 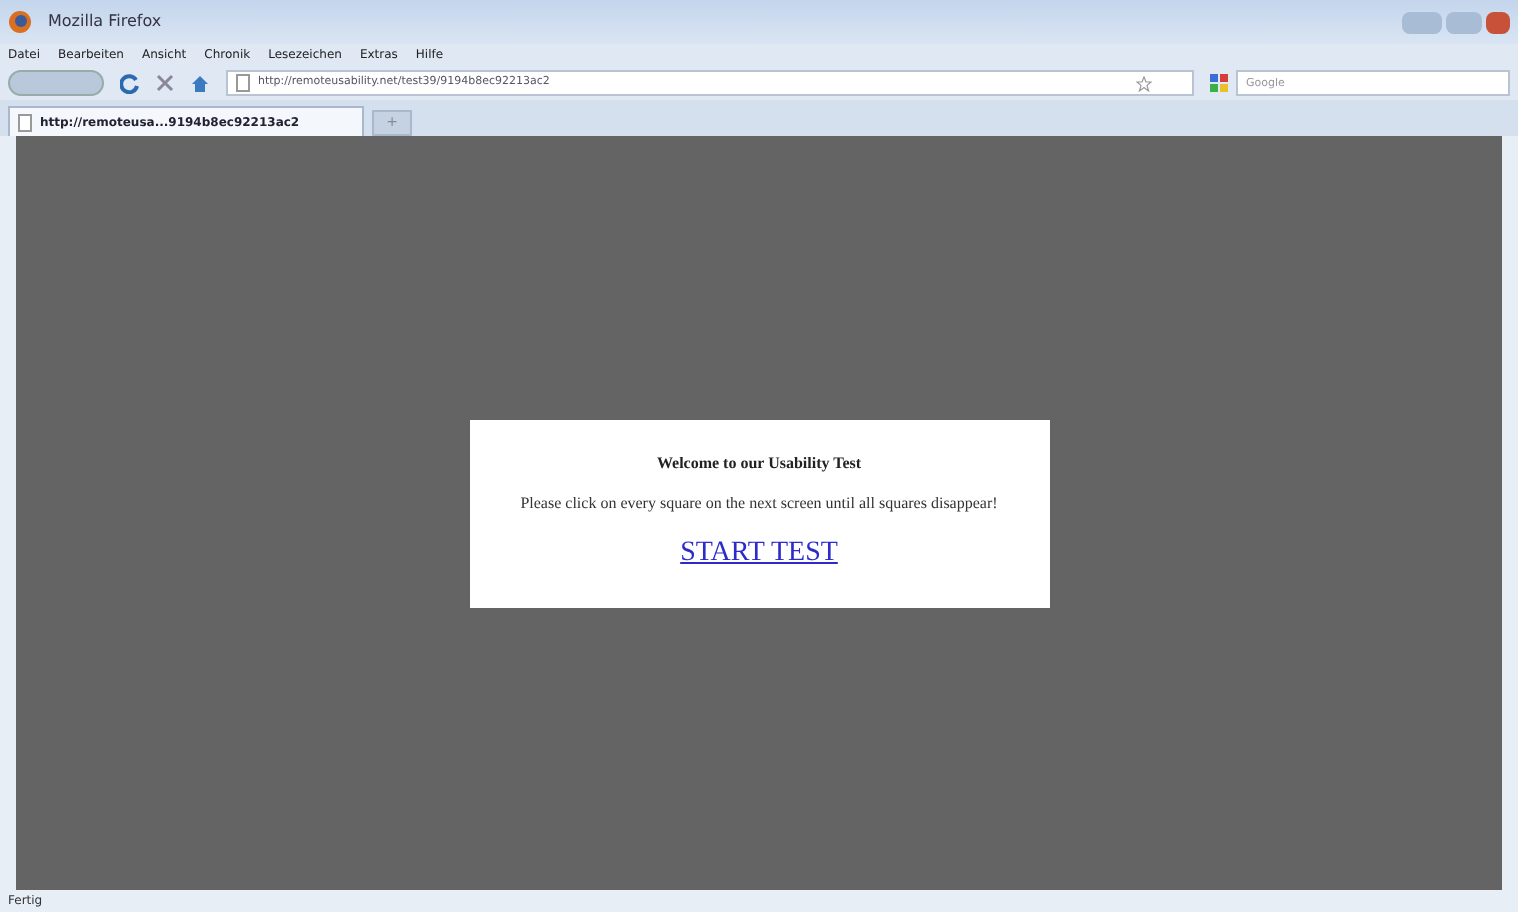 What do you see at coordinates (1498, 22) in the screenshot?
I see `close-button` at bounding box center [1498, 22].